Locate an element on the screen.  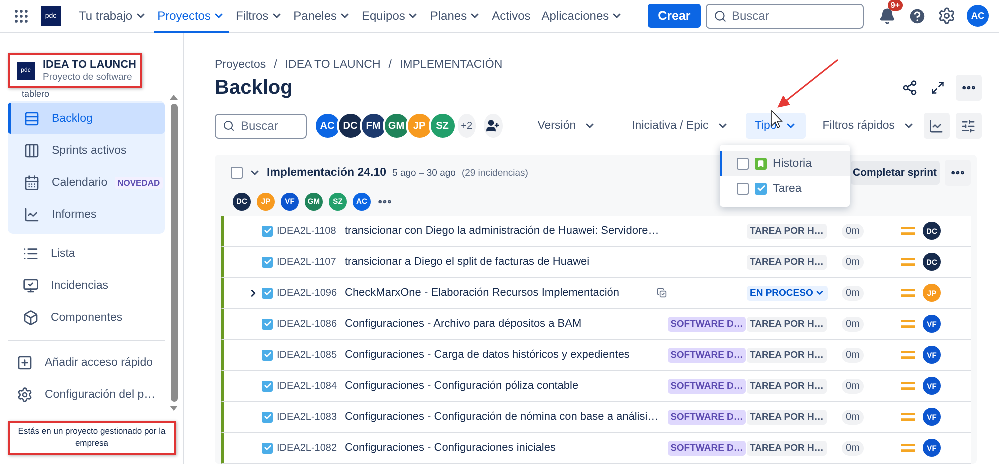
nav-menu-item: Filtros is located at coordinates (259, 16).